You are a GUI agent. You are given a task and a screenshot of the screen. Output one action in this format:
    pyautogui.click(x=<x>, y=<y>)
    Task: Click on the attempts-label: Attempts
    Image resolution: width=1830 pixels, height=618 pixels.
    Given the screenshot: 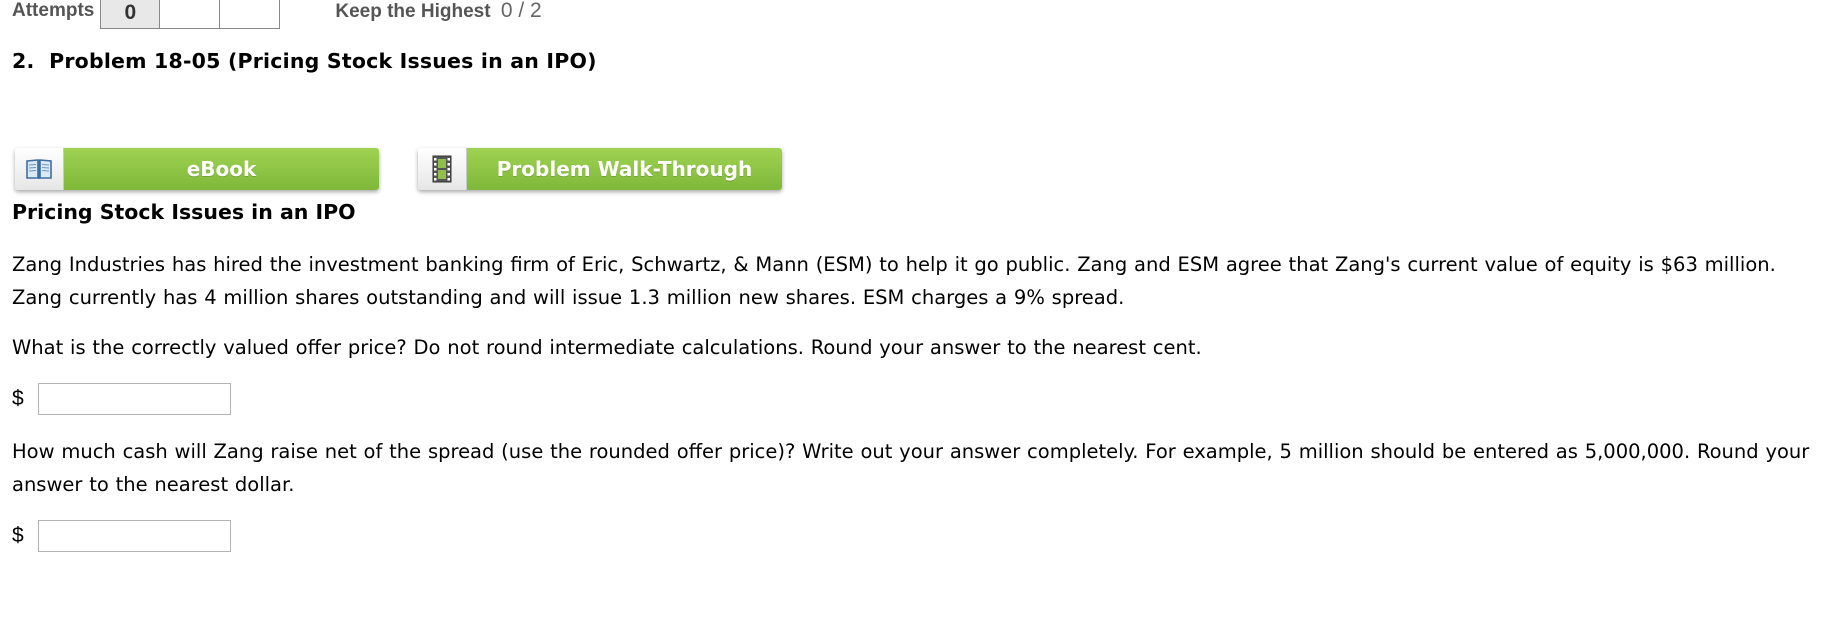 What is the action you would take?
    pyautogui.click(x=53, y=10)
    